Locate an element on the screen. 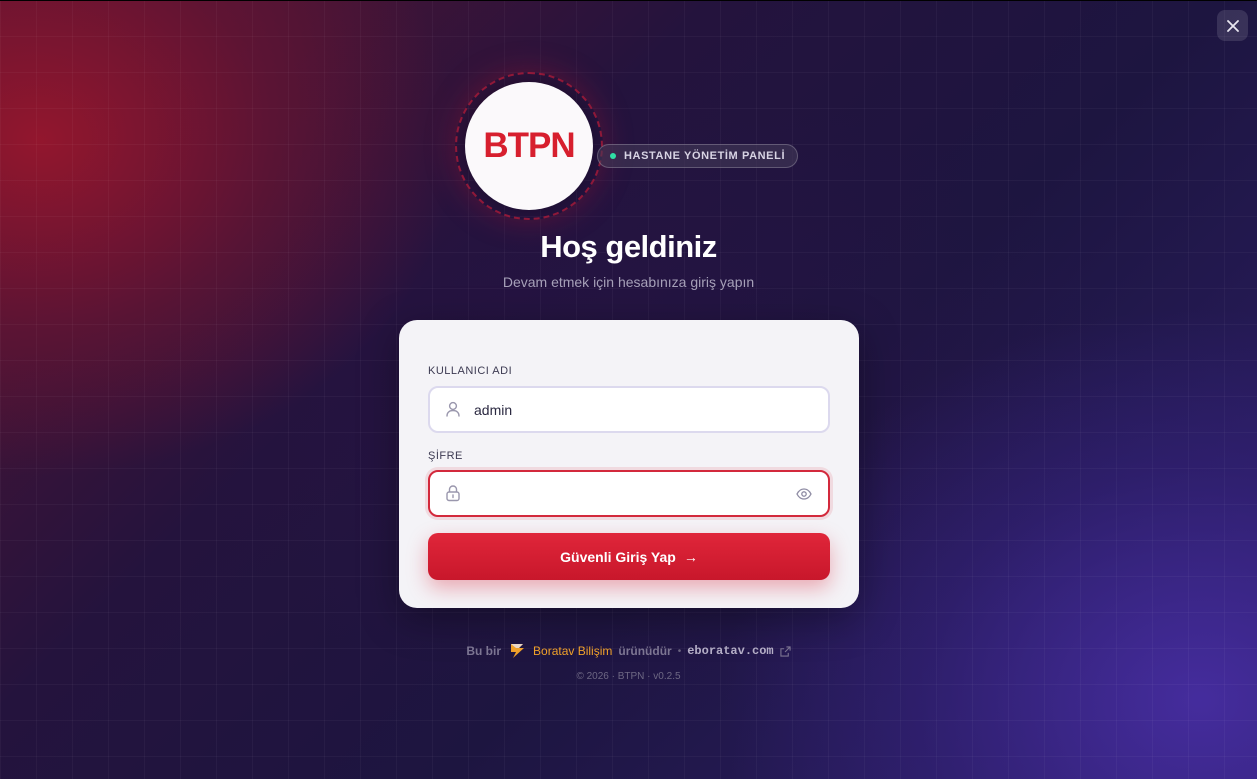  eye-icon is located at coordinates (804, 494).